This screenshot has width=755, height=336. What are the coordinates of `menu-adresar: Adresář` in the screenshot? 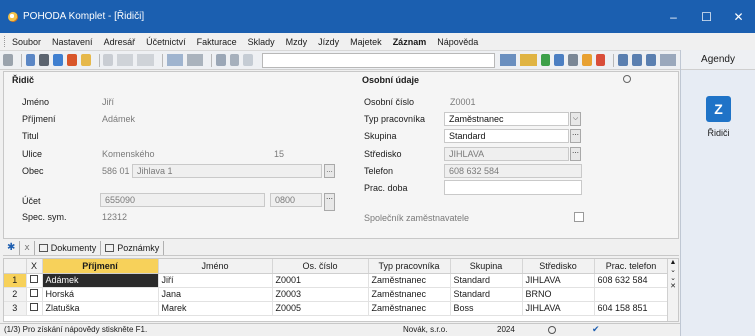 It's located at (120, 42).